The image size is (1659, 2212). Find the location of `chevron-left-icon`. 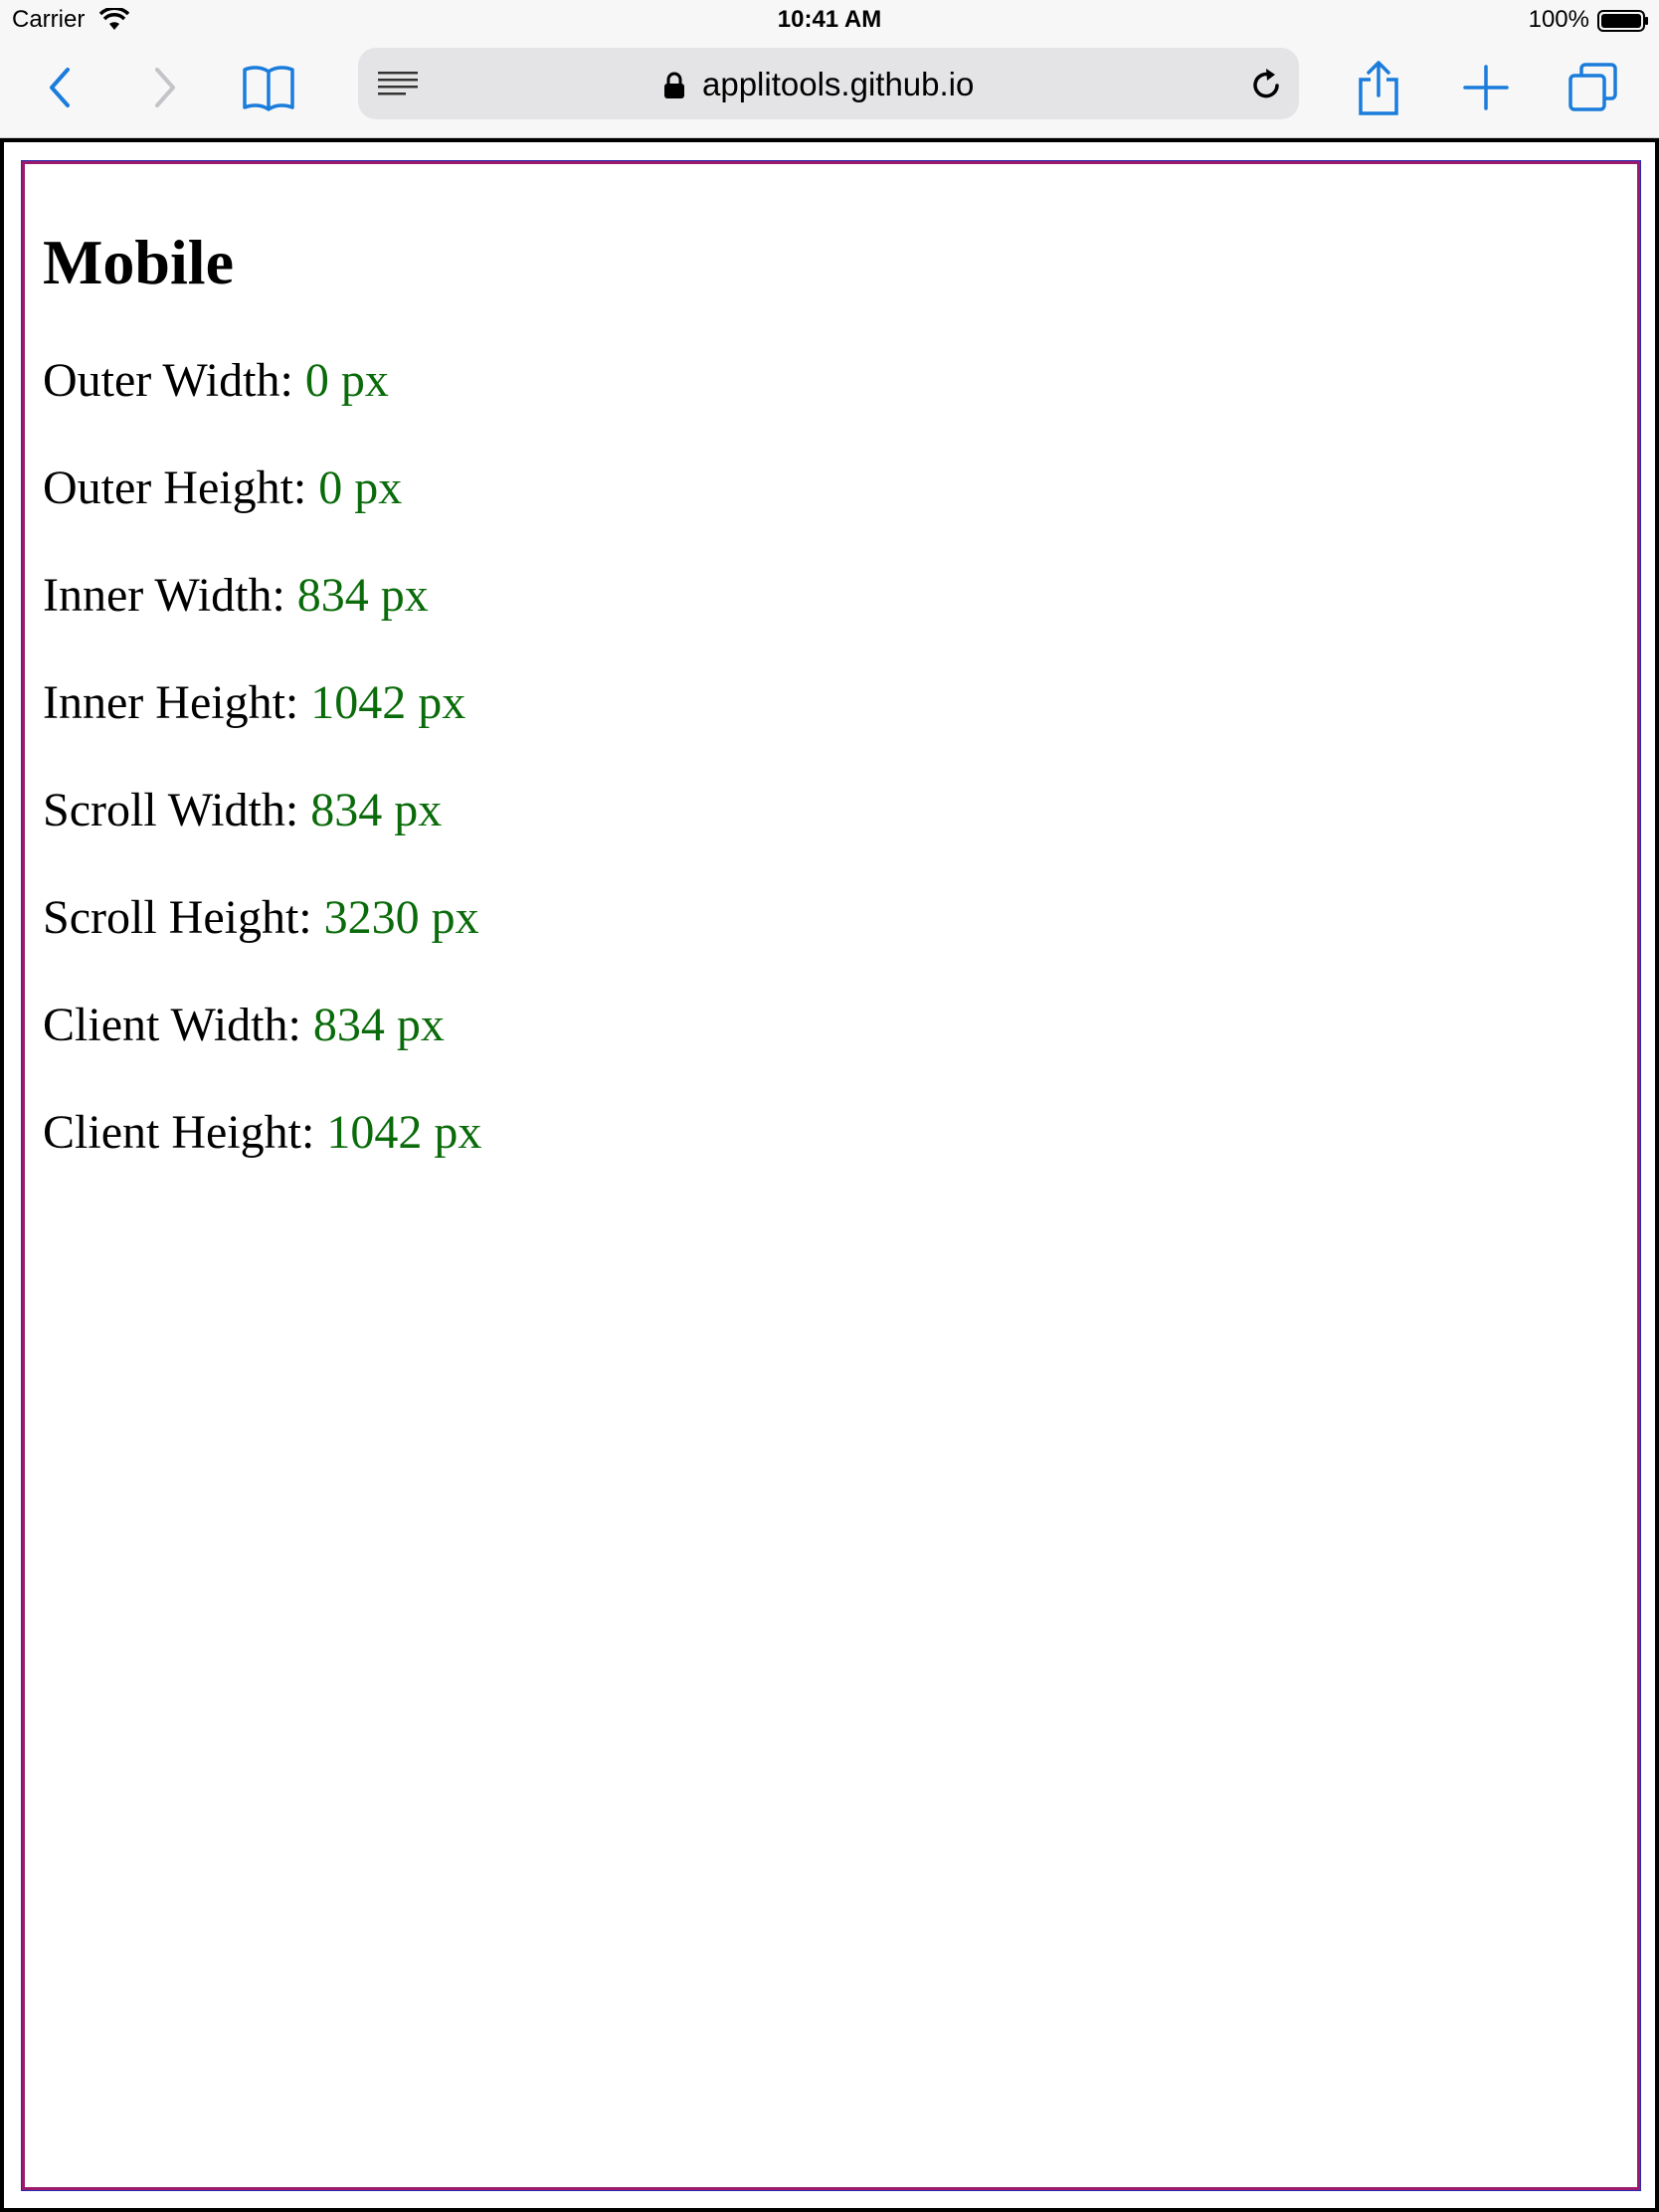

chevron-left-icon is located at coordinates (60, 87).